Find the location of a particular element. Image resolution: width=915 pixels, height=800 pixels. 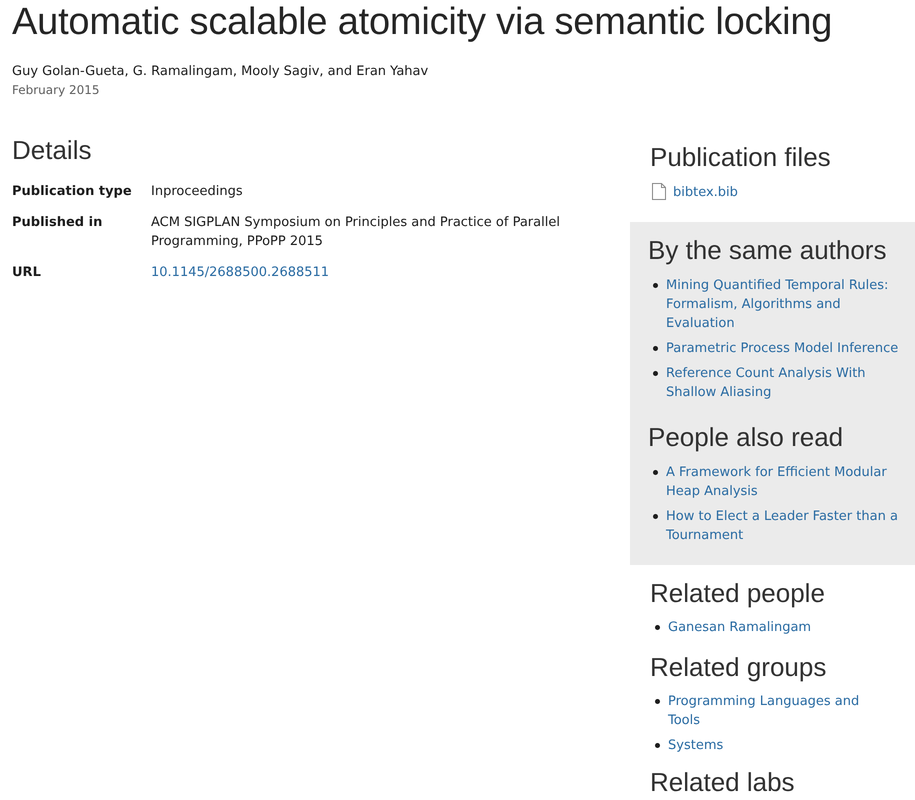

field-value: ACM SIGPLAN Symposium on Principles and Practice of Parallel Programming, PPoPP 2015 is located at coordinates (355, 232).